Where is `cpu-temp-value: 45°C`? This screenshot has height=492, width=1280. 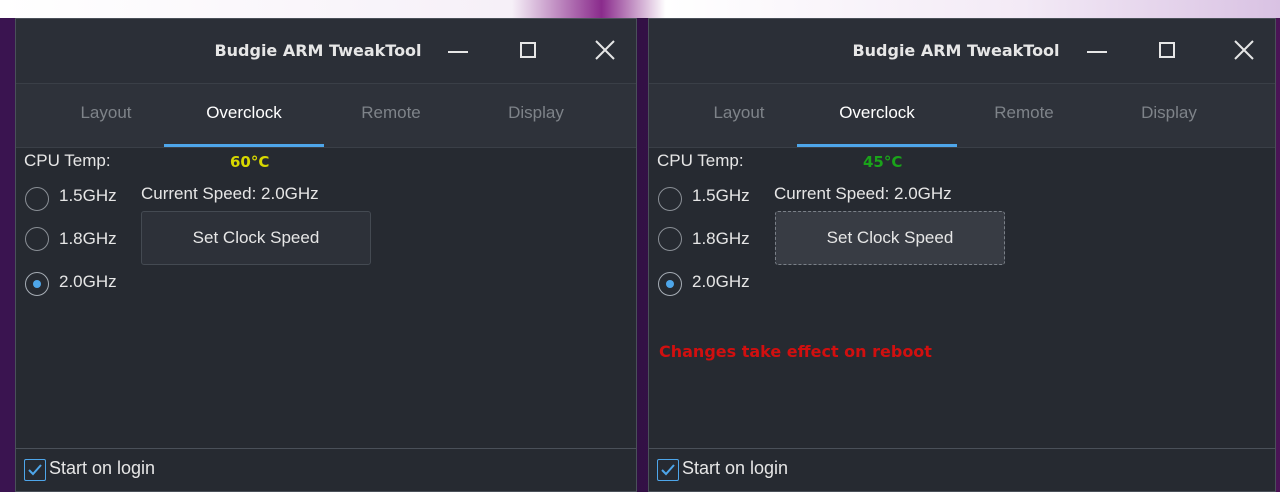
cpu-temp-value: 45°C is located at coordinates (883, 162).